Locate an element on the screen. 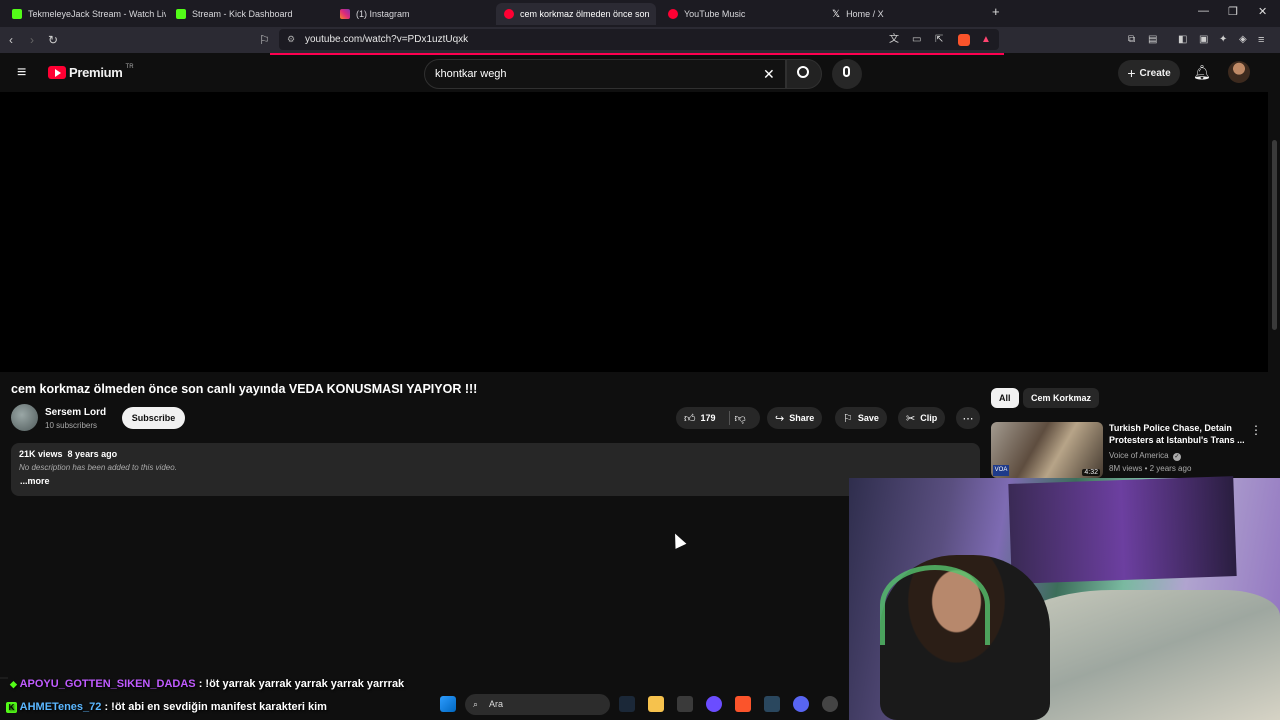 Image resolution: width=1280 pixels, height=720 pixels. youtube-premium-logo: Premium TR is located at coordinates (91, 71).